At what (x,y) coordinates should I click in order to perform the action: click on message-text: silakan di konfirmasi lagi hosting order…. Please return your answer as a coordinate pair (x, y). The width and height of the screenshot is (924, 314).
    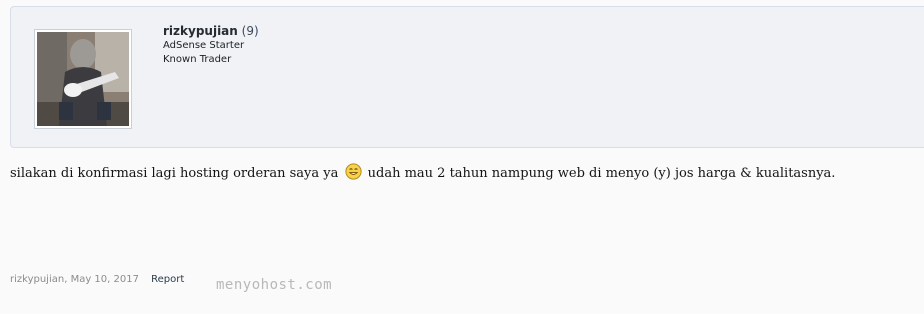
    Looking at the image, I should click on (422, 173).